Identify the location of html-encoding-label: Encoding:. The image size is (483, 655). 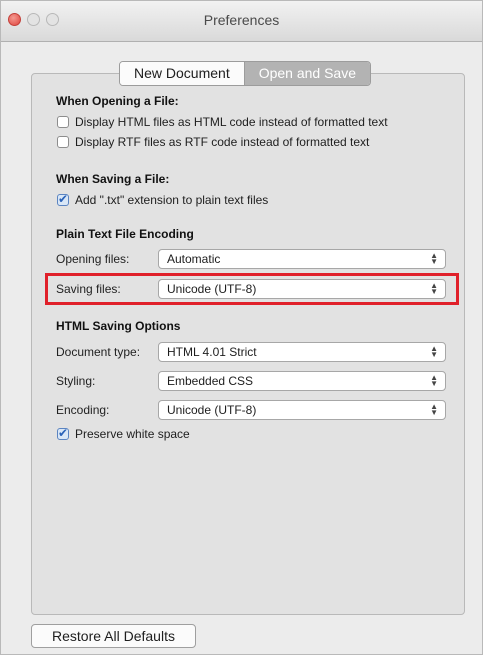
(83, 410).